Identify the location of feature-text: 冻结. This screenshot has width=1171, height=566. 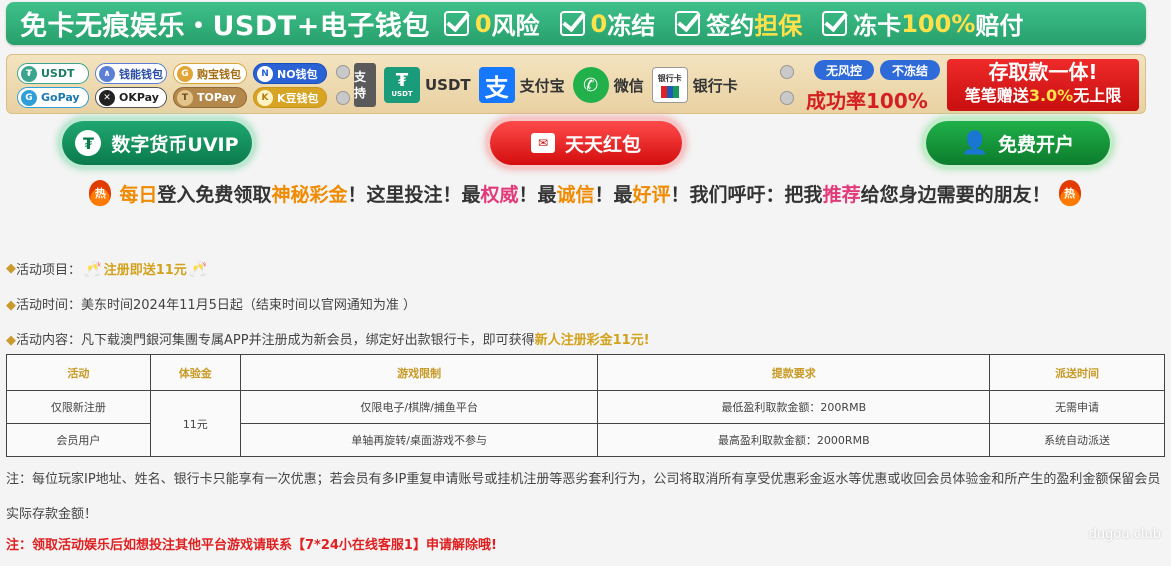
(631, 26).